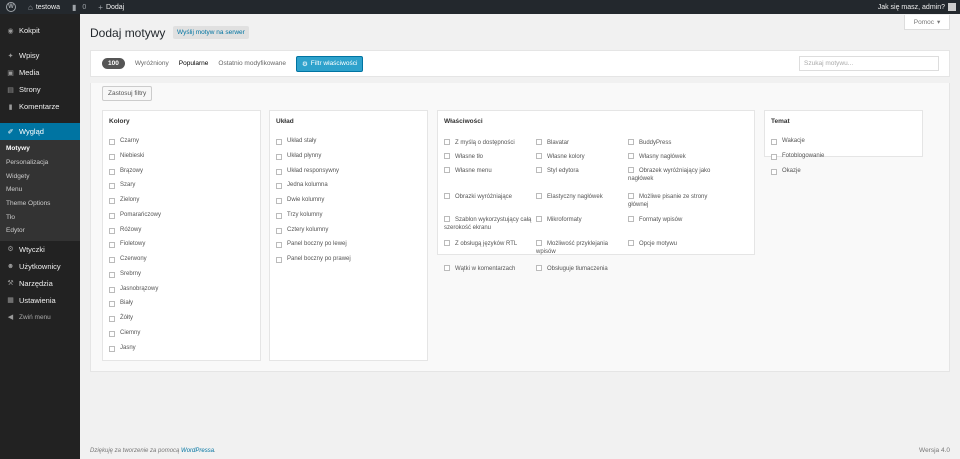  Describe the element at coordinates (797, 160) in the screenshot. I see `subject-option: Fotoblogowanie` at that location.